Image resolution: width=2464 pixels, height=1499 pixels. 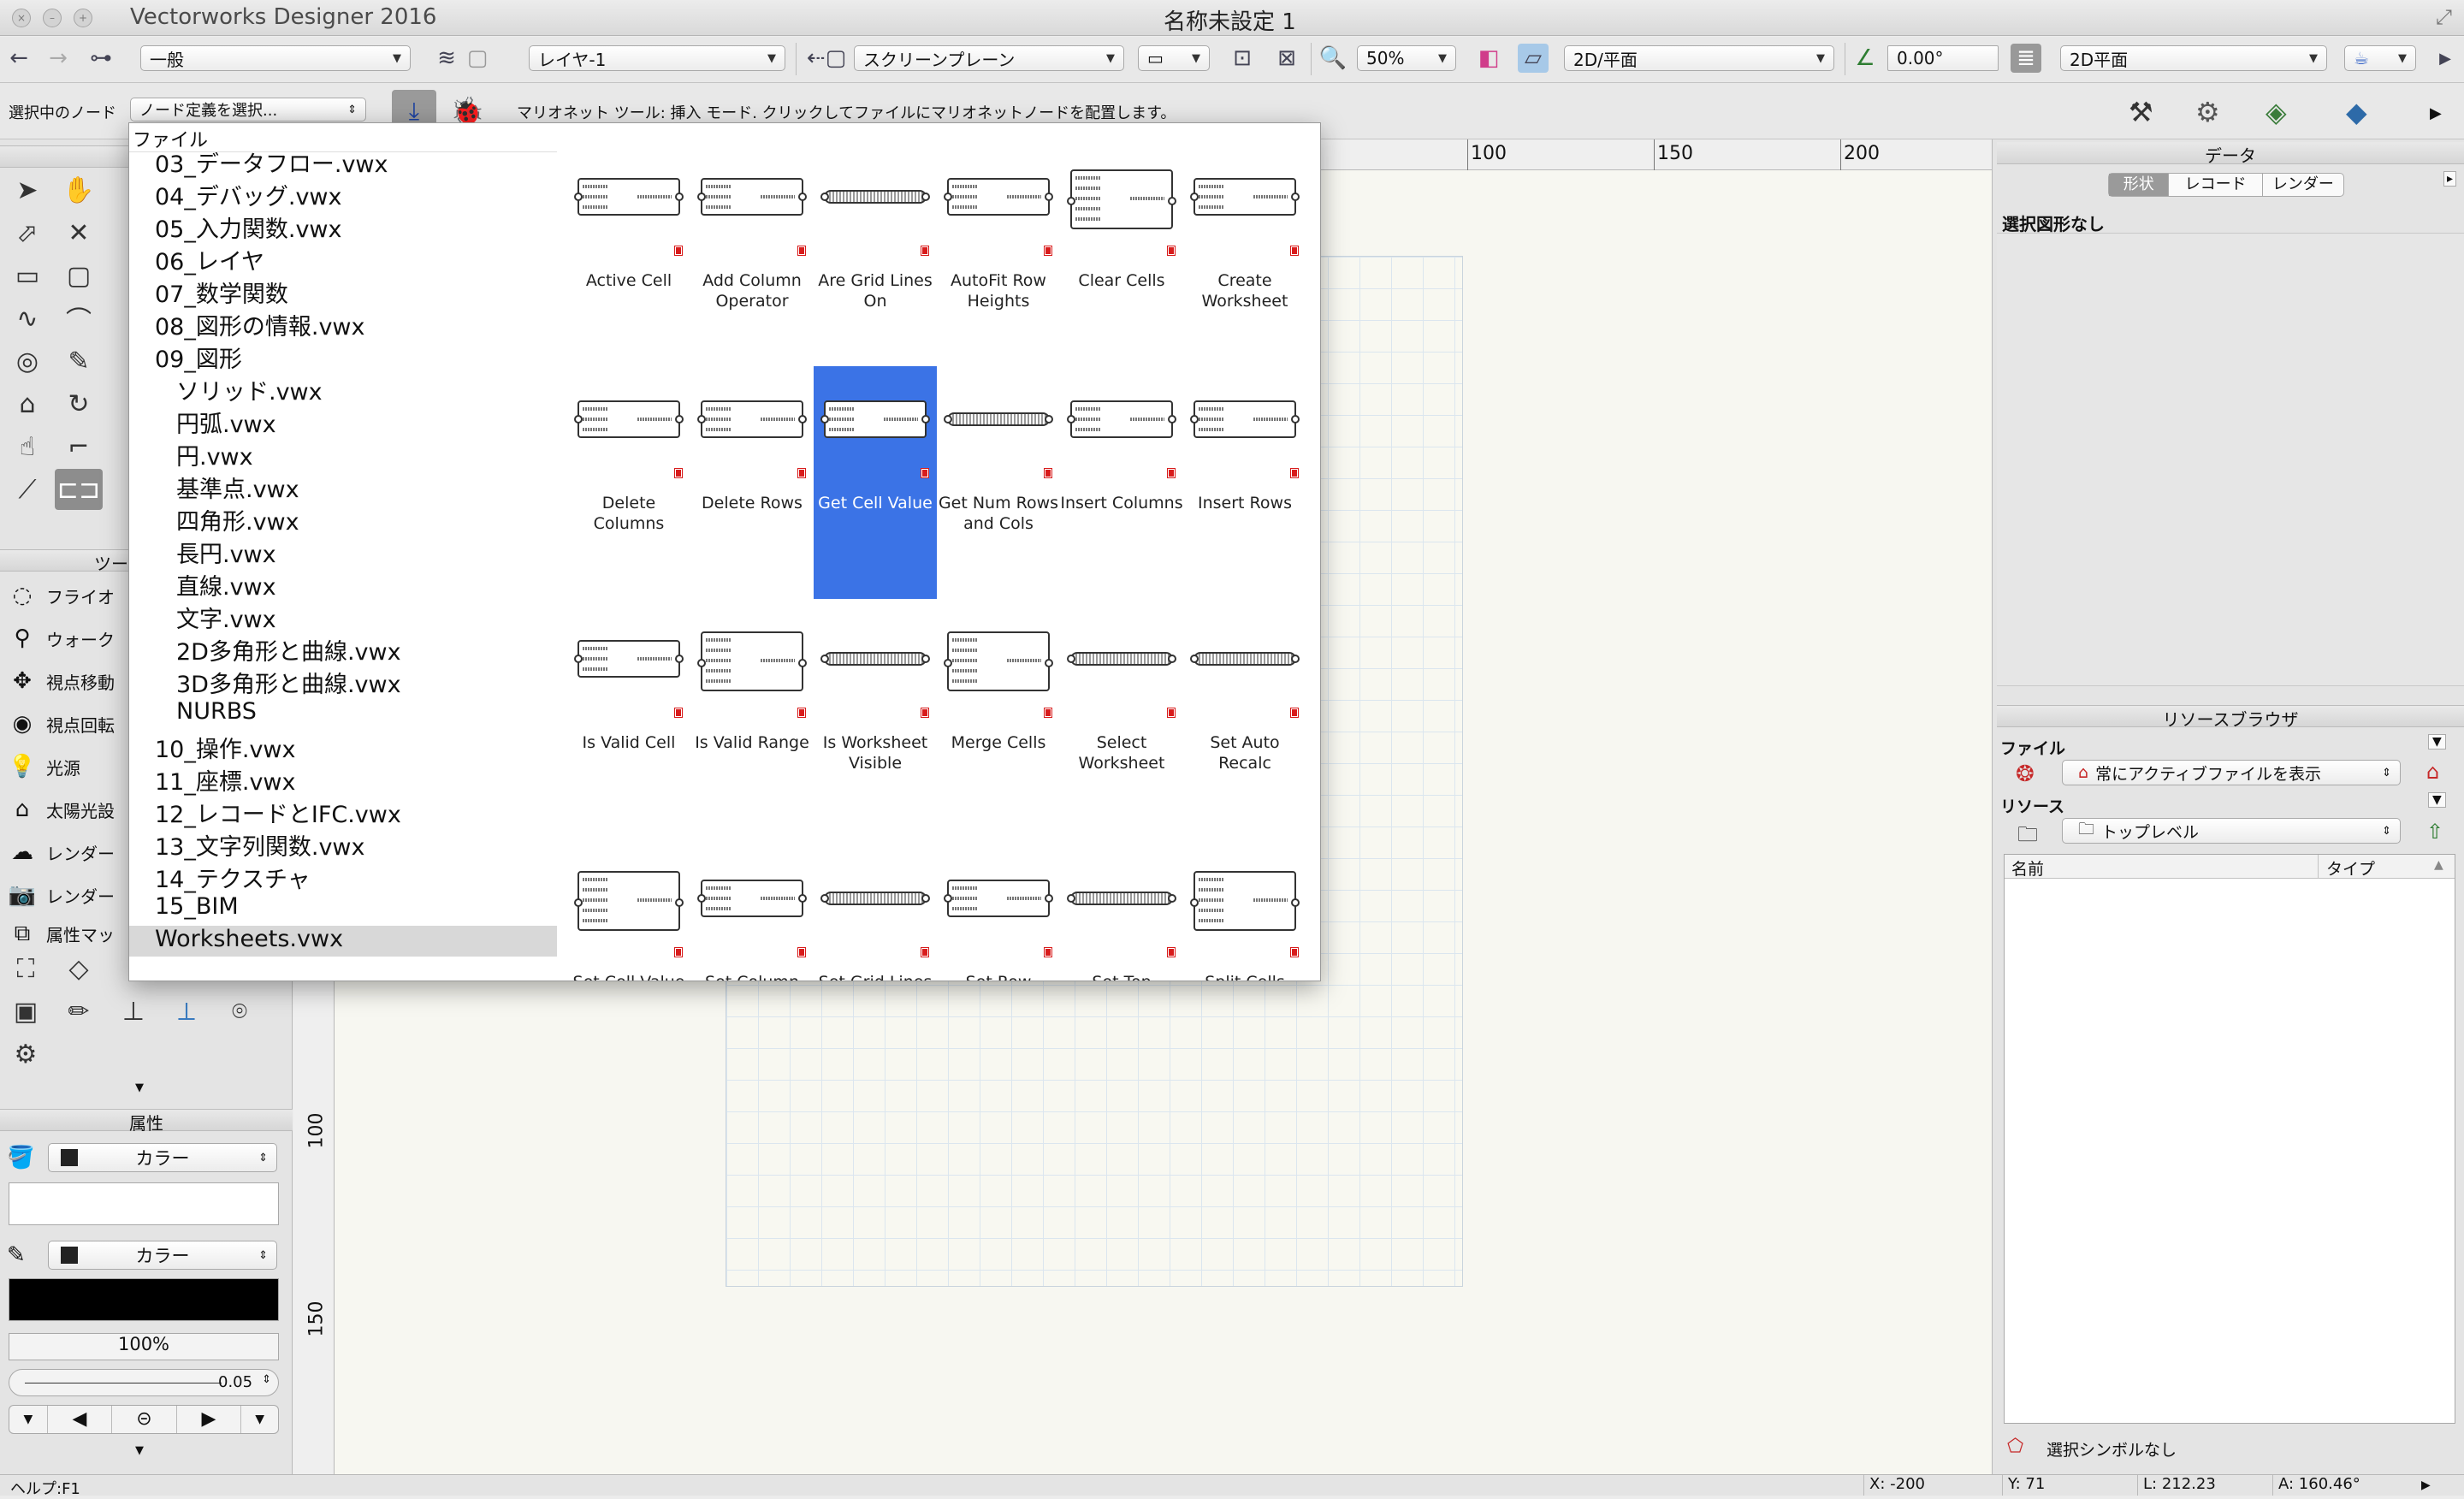 What do you see at coordinates (1244, 260) in the screenshot?
I see `node-item: Create Worksheet` at bounding box center [1244, 260].